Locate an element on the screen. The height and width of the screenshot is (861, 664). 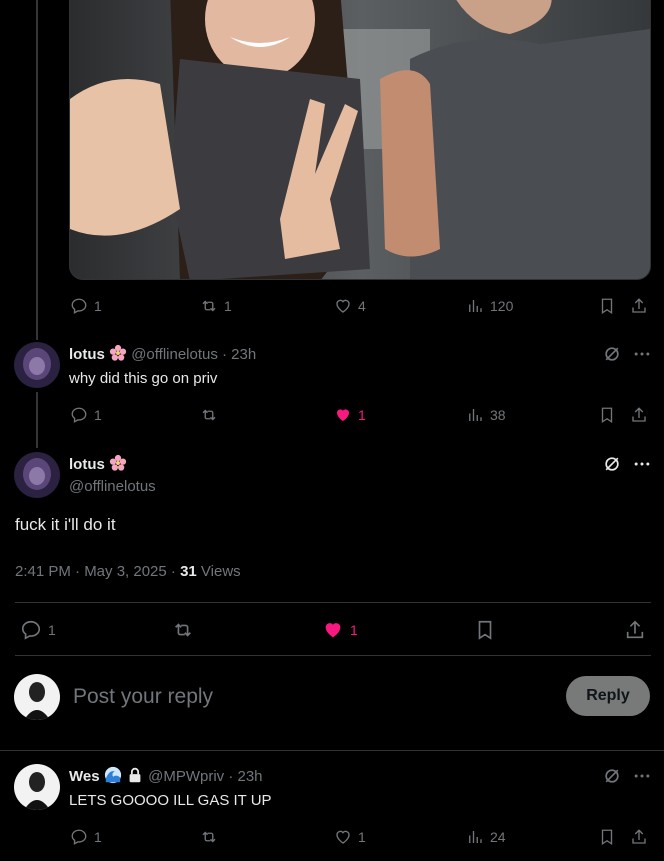
repost-action: 1 is located at coordinates (216, 306).